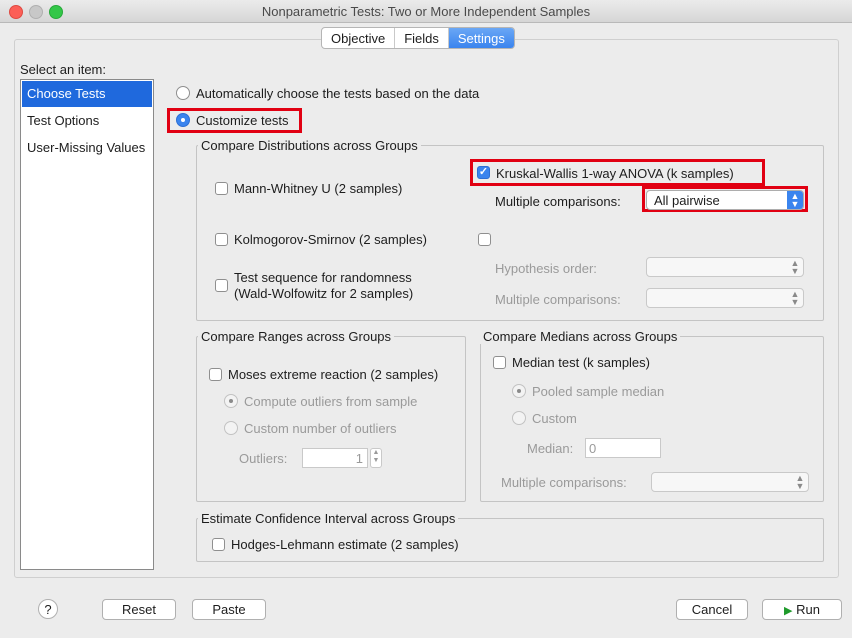 The height and width of the screenshot is (638, 852). What do you see at coordinates (615, 173) in the screenshot?
I see `kruskal-wallis-label: Kruskal-Wallis 1-way ANOVA (k samples)` at bounding box center [615, 173].